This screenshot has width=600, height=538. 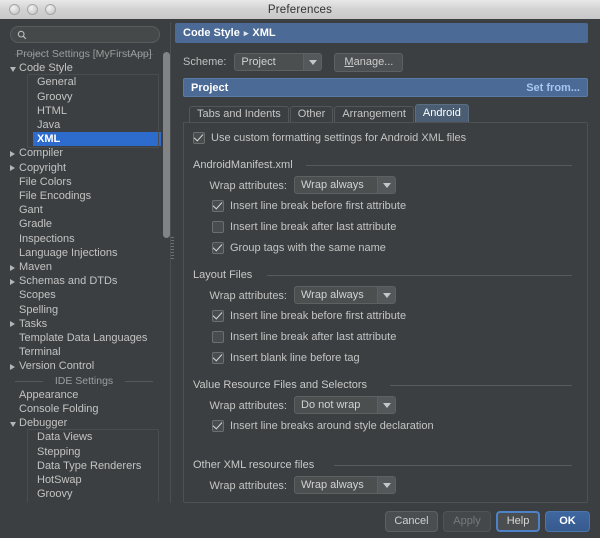 I want to click on sidebar-item-data-views: Data Views, so click(x=84, y=437).